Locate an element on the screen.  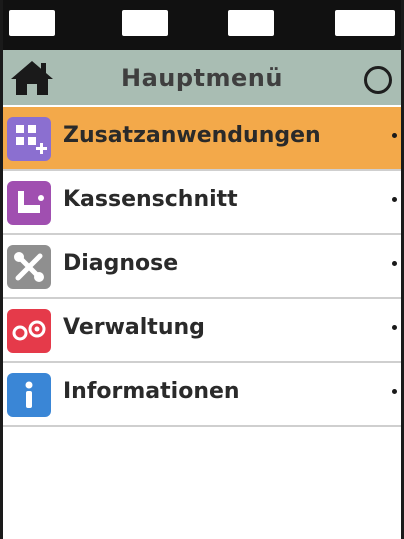
page-title: Hauptmenü is located at coordinates (202, 78).